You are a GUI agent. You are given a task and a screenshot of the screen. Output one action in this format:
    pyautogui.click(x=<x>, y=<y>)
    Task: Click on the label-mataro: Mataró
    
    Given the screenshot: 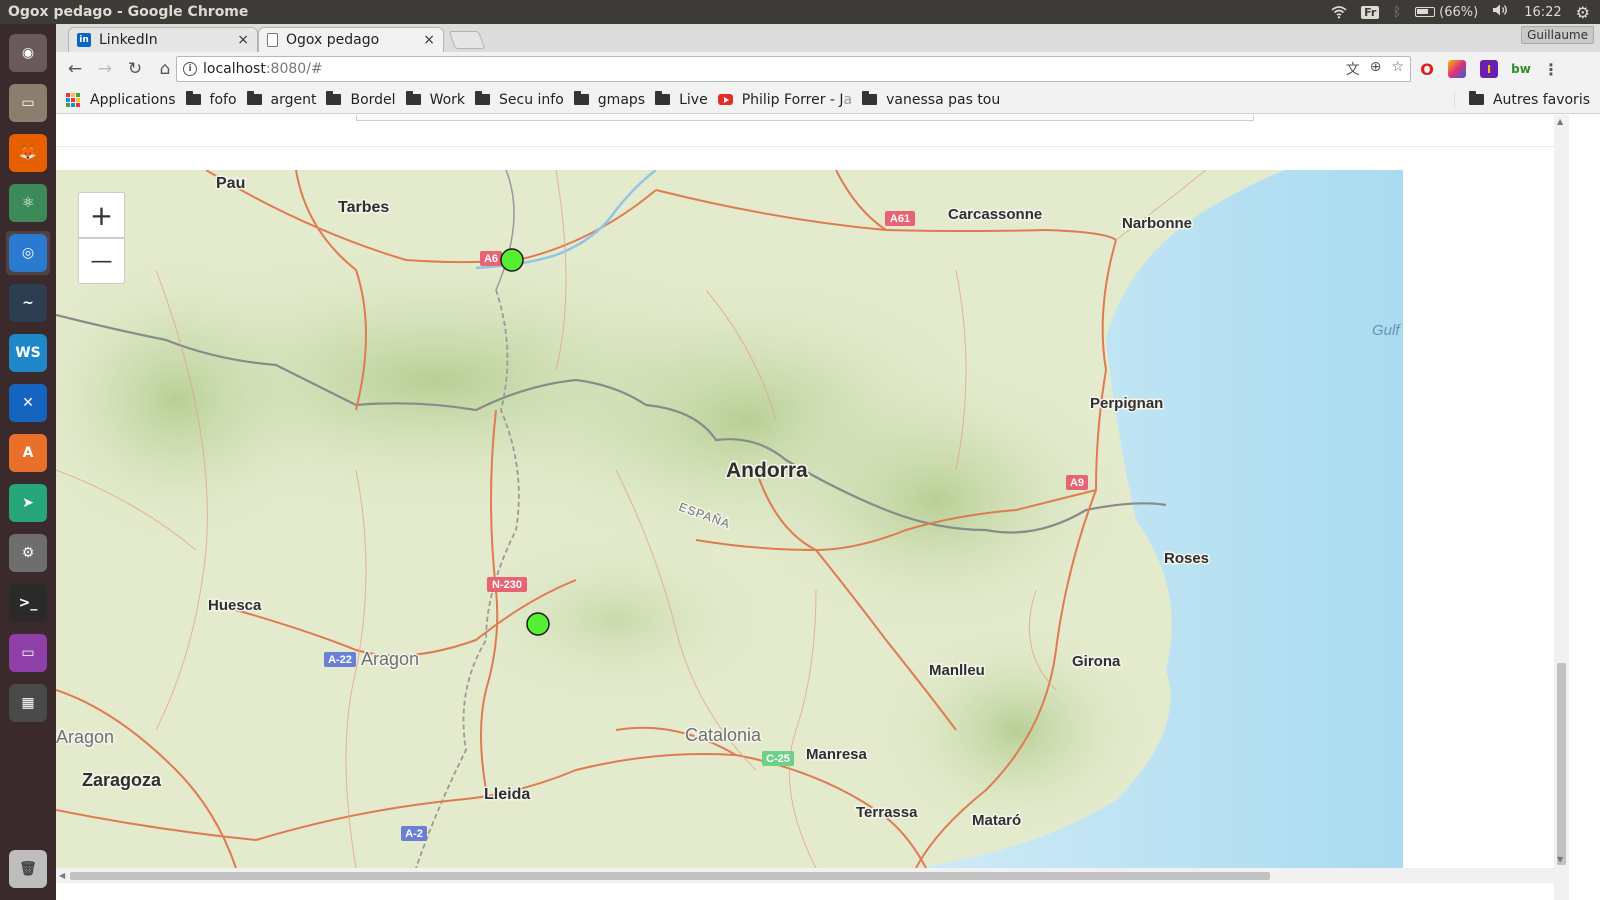 What is the action you would take?
    pyautogui.click(x=996, y=820)
    